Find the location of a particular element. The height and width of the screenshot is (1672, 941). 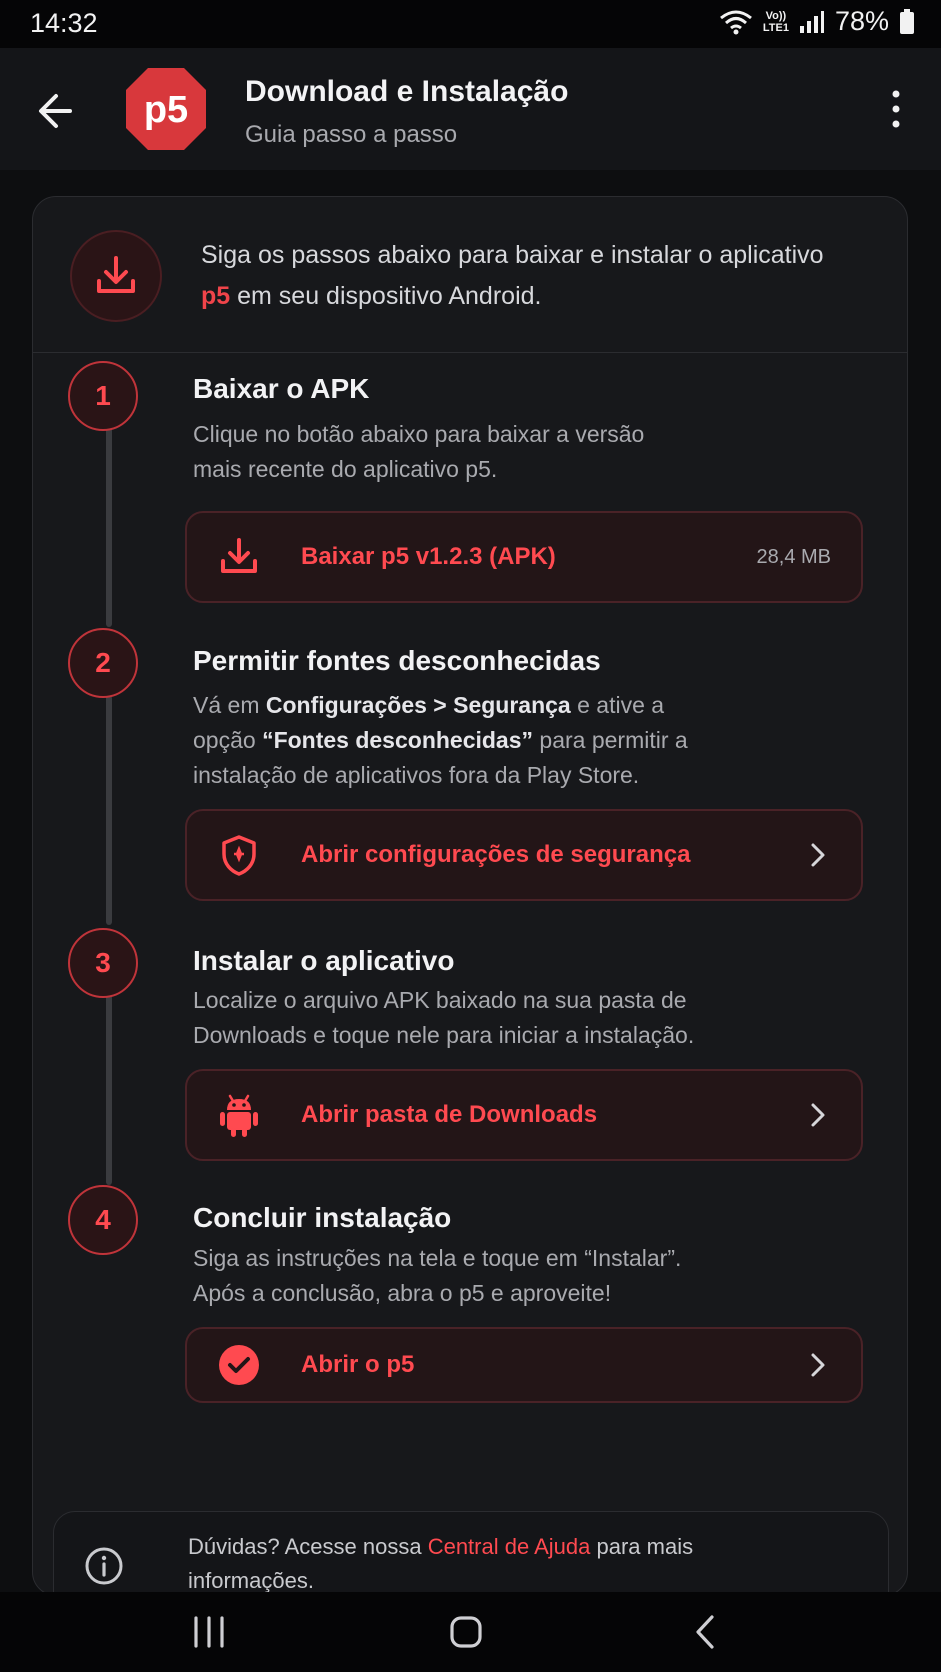

battery-icon is located at coordinates (907, 21).